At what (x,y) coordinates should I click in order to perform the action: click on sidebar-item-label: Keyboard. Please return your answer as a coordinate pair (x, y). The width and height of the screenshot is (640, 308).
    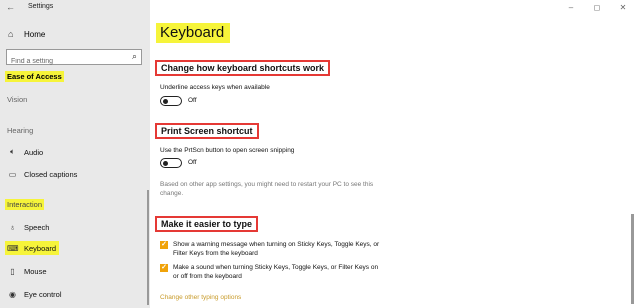
    Looking at the image, I should click on (40, 248).